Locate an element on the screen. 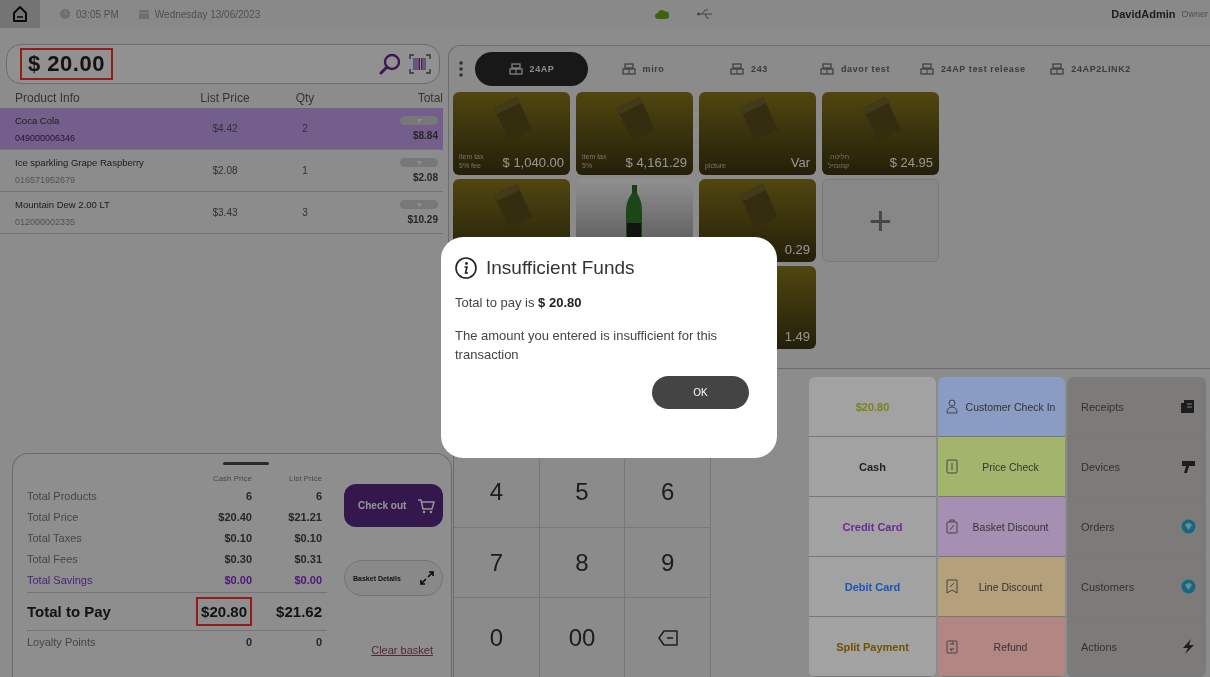 The width and height of the screenshot is (1210, 677). quantity: 3 is located at coordinates (305, 212).